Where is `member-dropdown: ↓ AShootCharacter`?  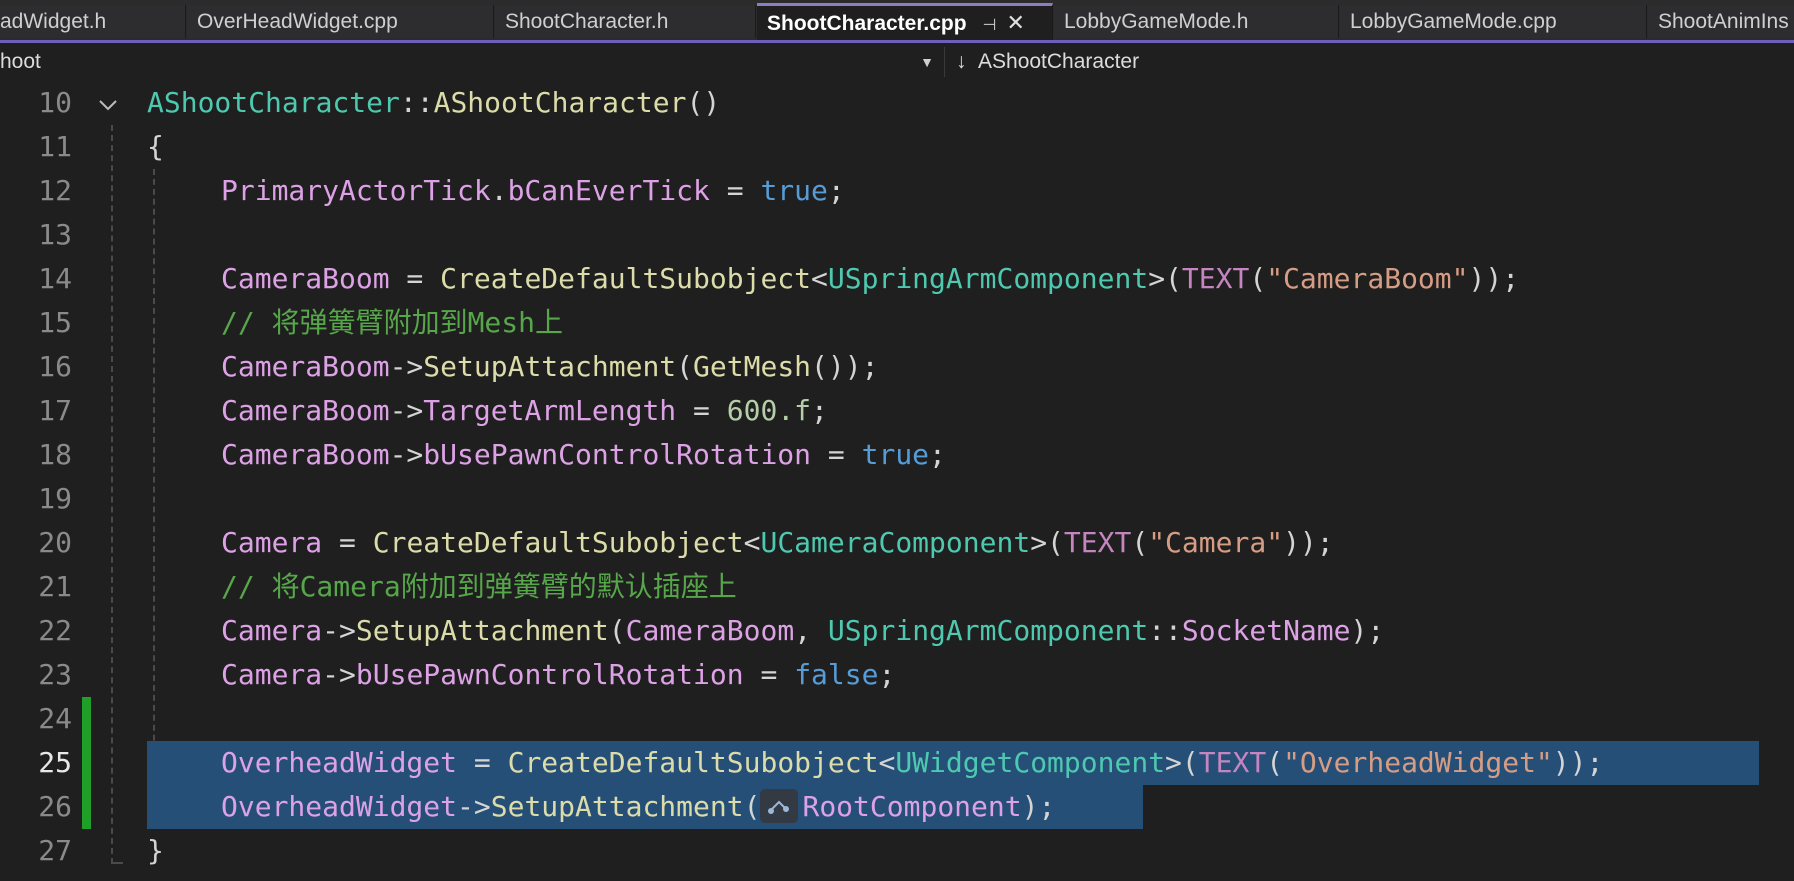 member-dropdown: ↓ AShootCharacter is located at coordinates (1365, 62).